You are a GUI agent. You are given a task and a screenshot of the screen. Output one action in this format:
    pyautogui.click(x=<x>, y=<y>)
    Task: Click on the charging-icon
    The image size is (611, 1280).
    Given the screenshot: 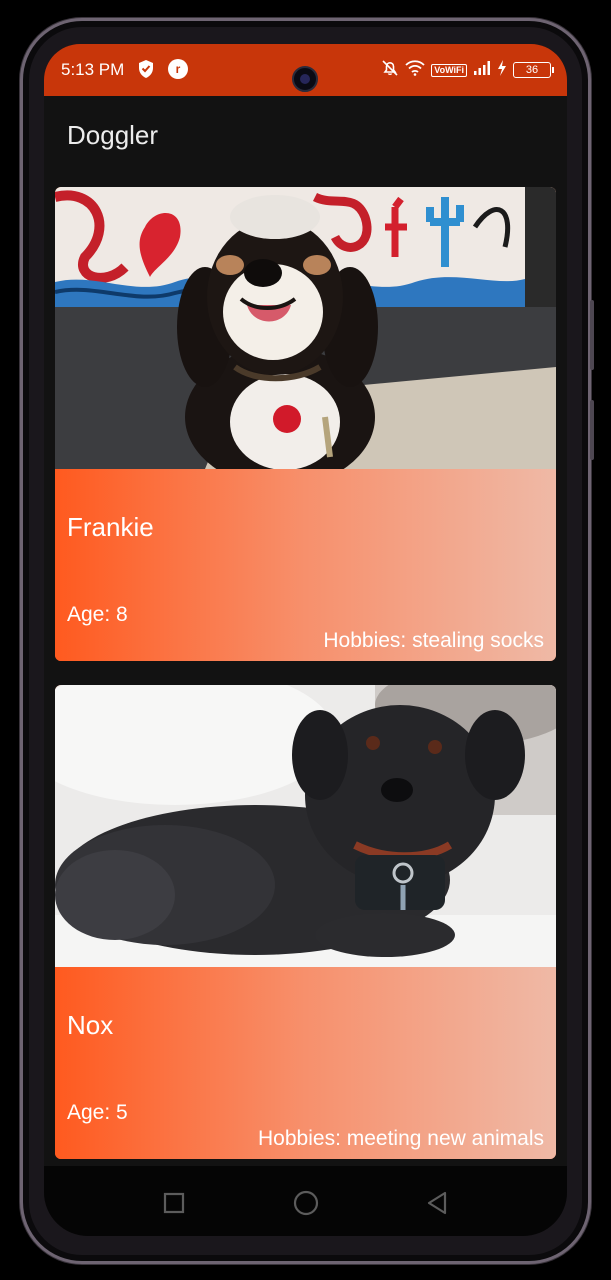 What is the action you would take?
    pyautogui.click(x=502, y=70)
    